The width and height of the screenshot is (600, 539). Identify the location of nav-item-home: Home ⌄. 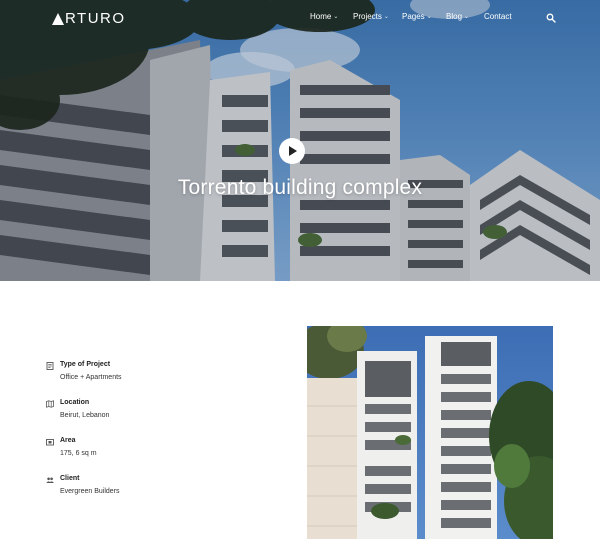
(324, 16).